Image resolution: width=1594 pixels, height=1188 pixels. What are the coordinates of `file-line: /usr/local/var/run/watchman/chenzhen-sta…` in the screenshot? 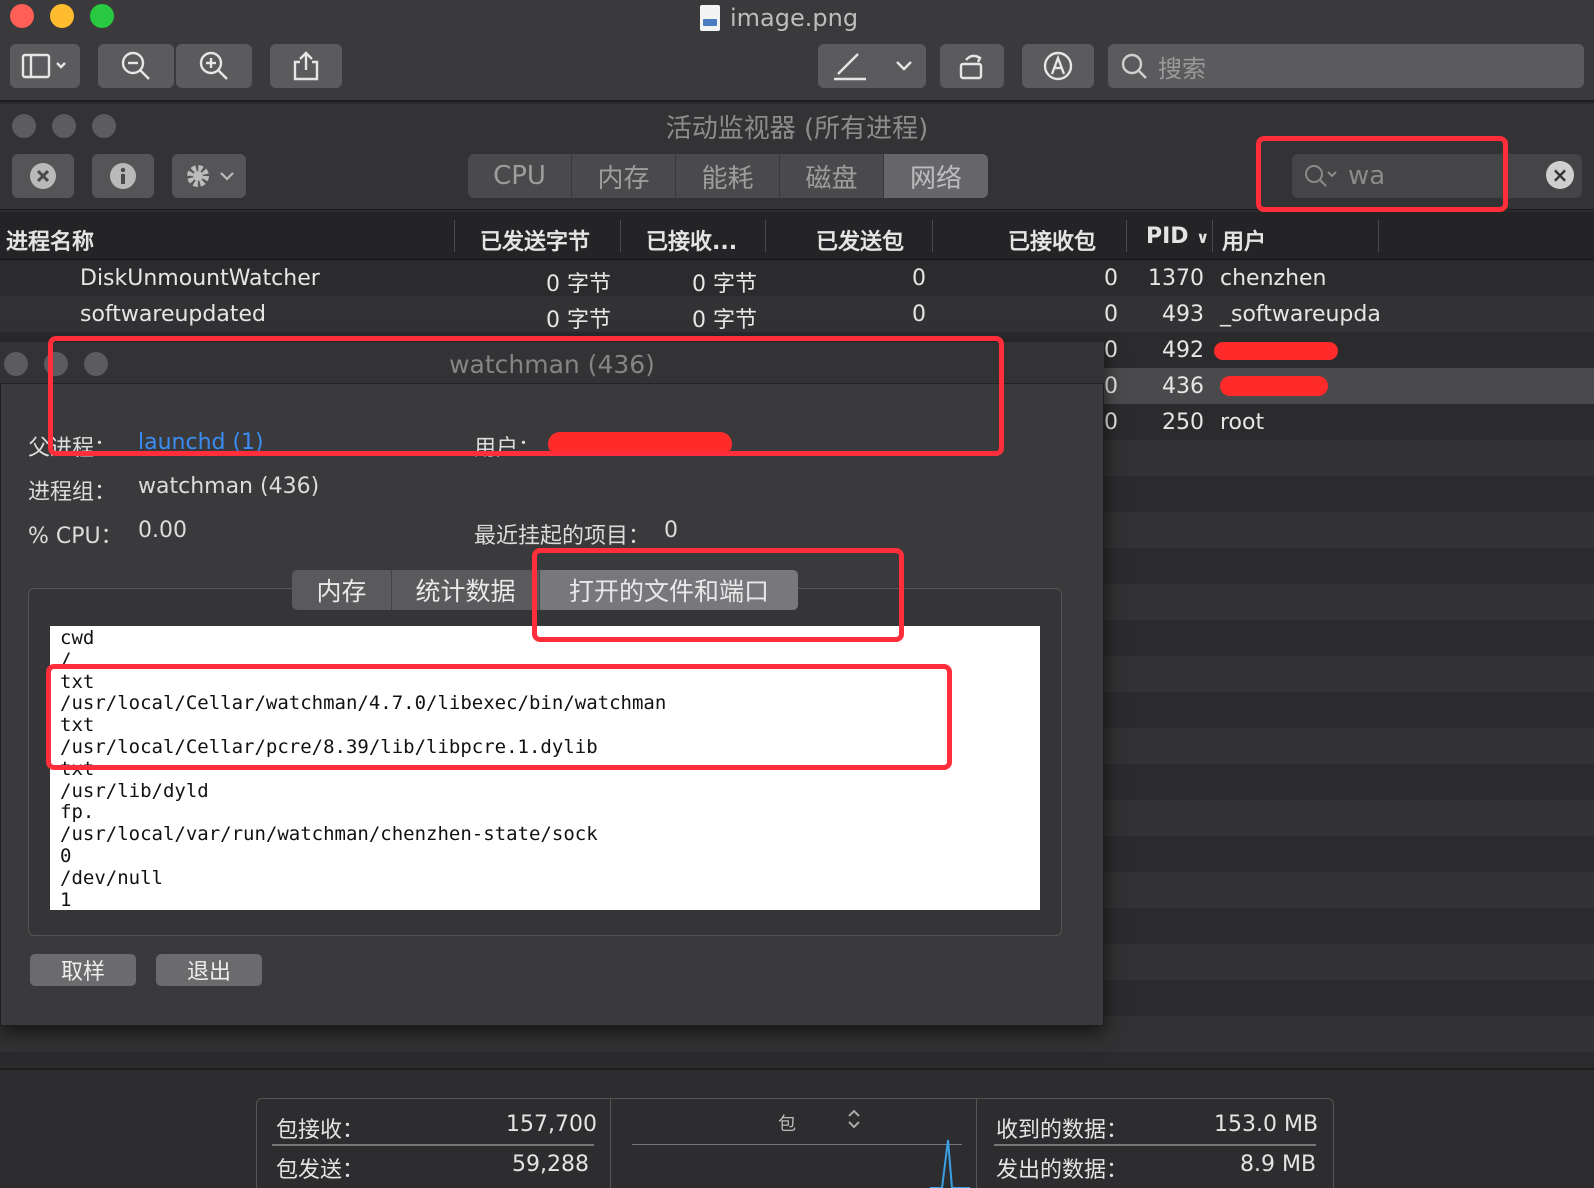 It's located at (329, 834).